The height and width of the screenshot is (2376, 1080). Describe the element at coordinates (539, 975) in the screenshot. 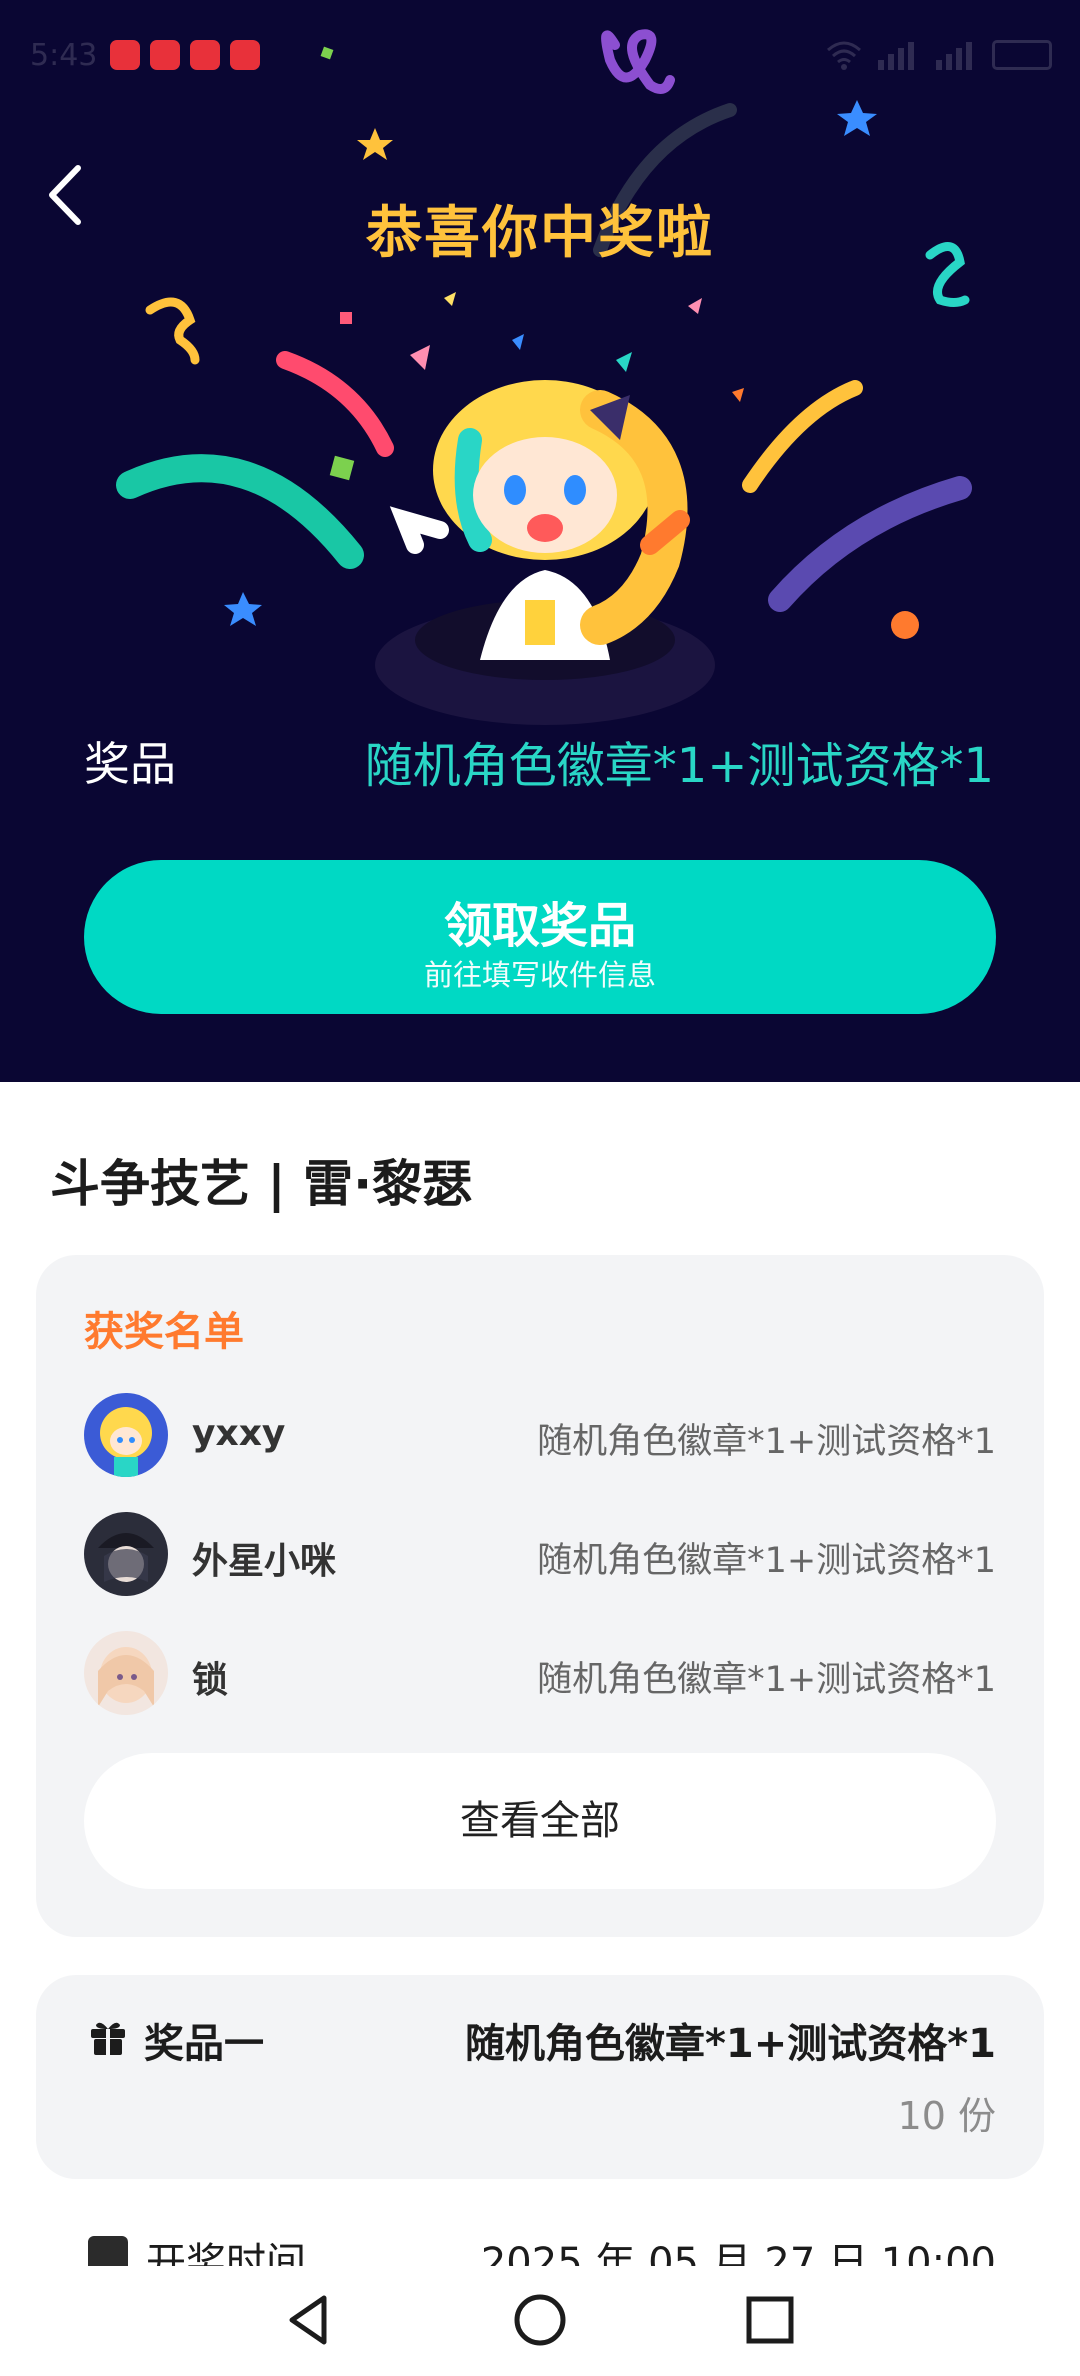

I see `claim-button-subtitle: 前往填写收件信息` at that location.